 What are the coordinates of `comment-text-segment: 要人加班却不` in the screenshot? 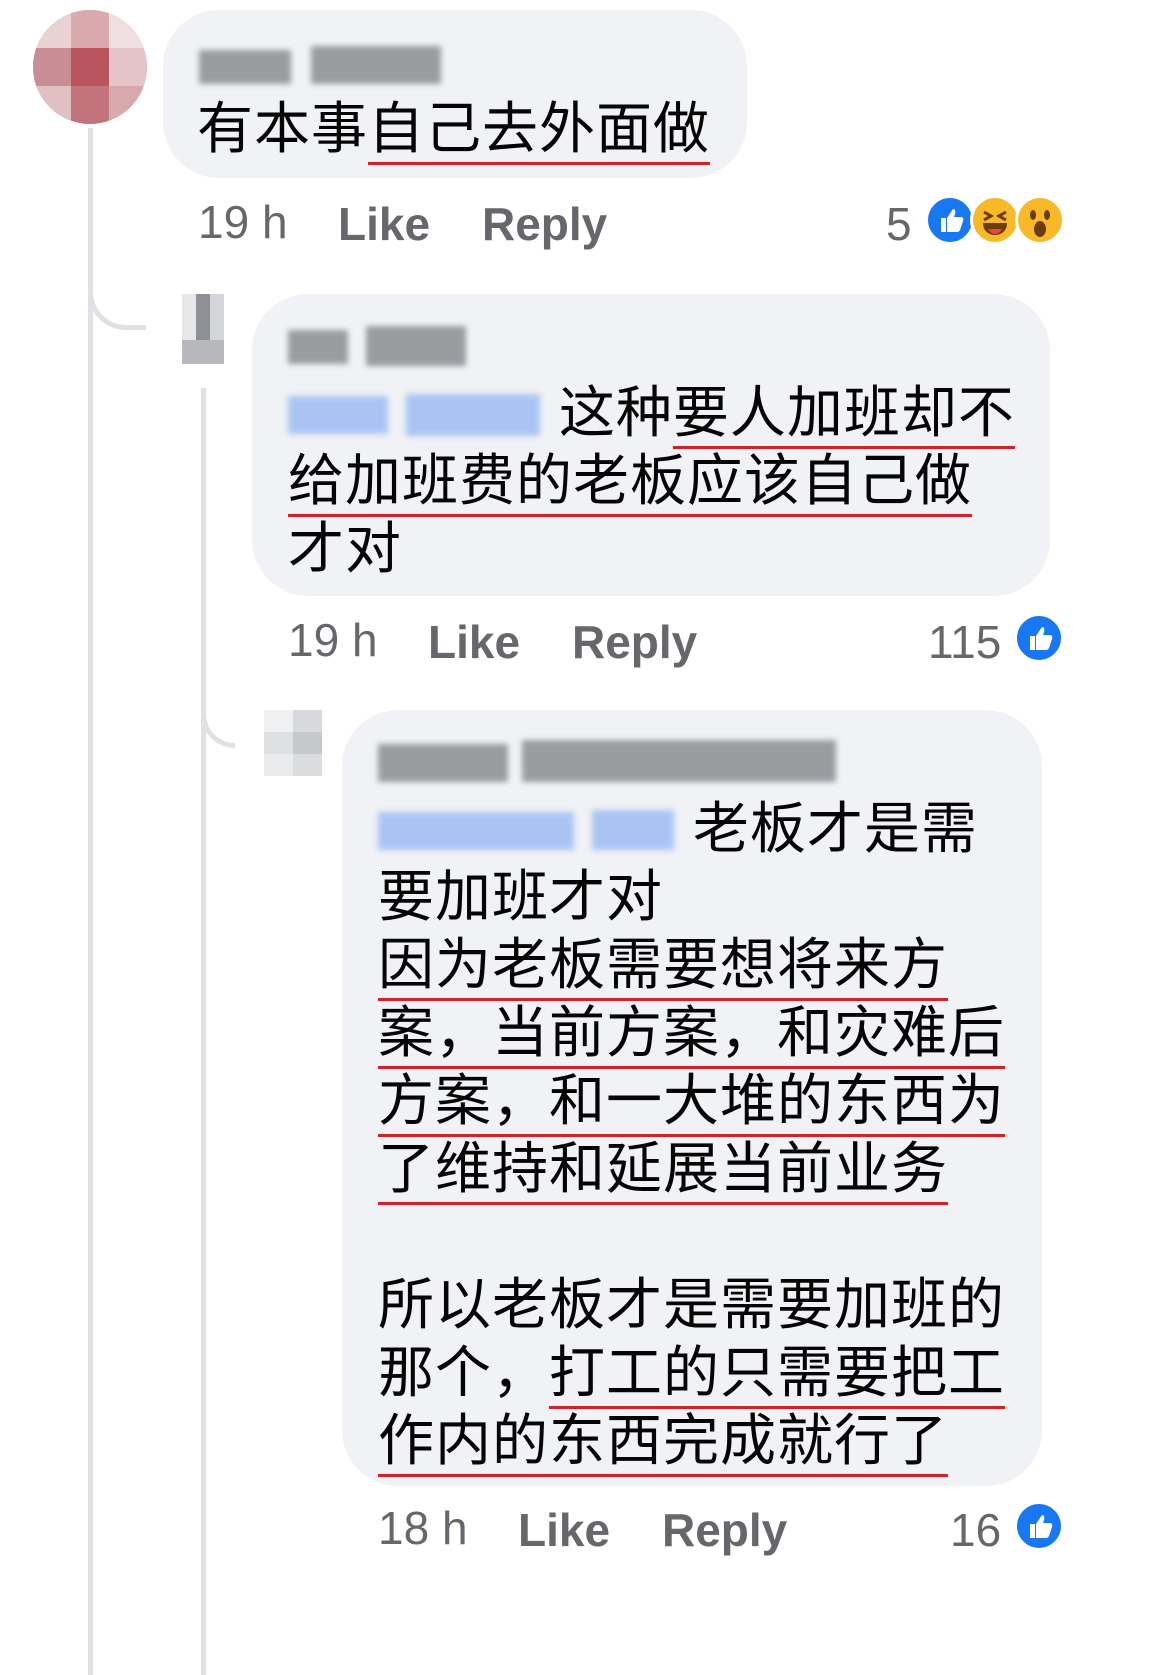 It's located at (843, 415).